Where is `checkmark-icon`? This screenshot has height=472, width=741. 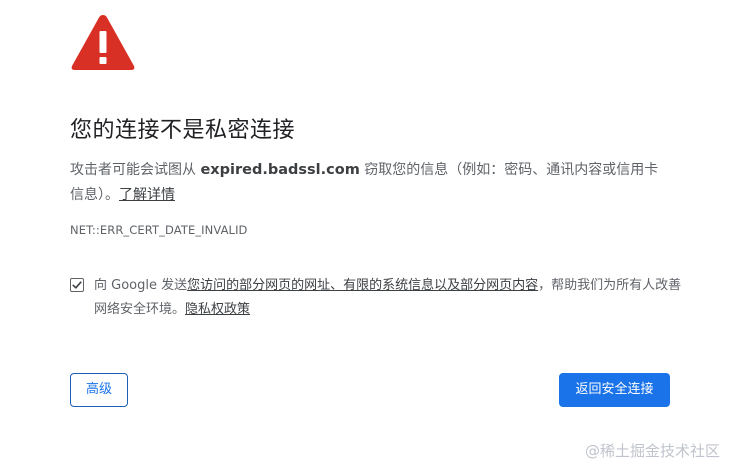
checkmark-icon is located at coordinates (77, 285).